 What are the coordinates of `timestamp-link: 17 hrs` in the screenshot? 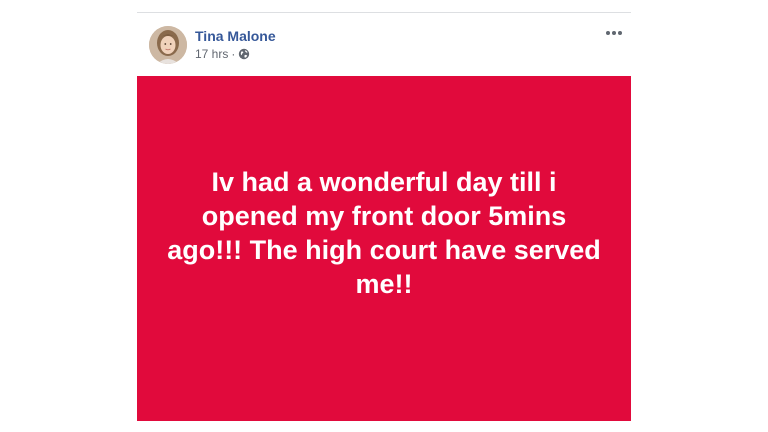 It's located at (211, 54).